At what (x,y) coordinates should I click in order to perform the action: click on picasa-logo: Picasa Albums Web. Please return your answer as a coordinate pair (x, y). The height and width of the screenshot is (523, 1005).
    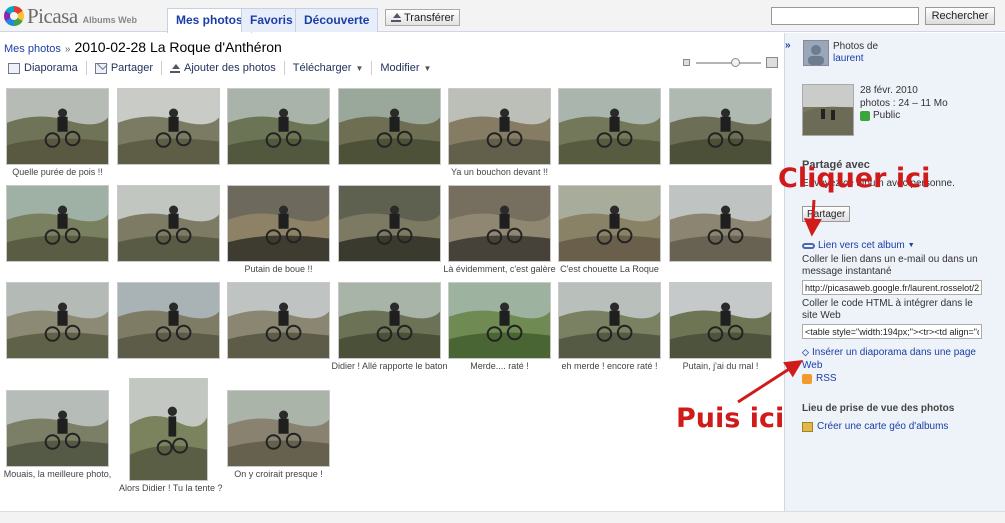
    Looking at the image, I should click on (70, 16).